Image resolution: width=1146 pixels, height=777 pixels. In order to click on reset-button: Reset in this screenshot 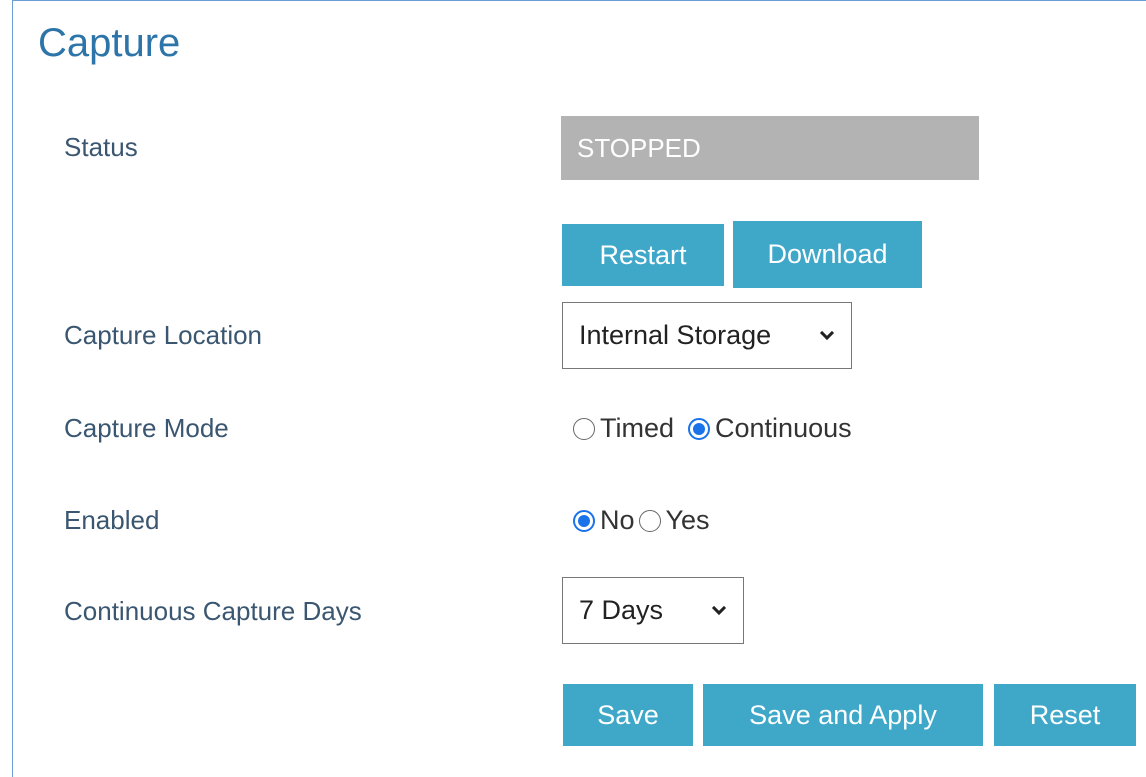, I will do `click(1065, 715)`.